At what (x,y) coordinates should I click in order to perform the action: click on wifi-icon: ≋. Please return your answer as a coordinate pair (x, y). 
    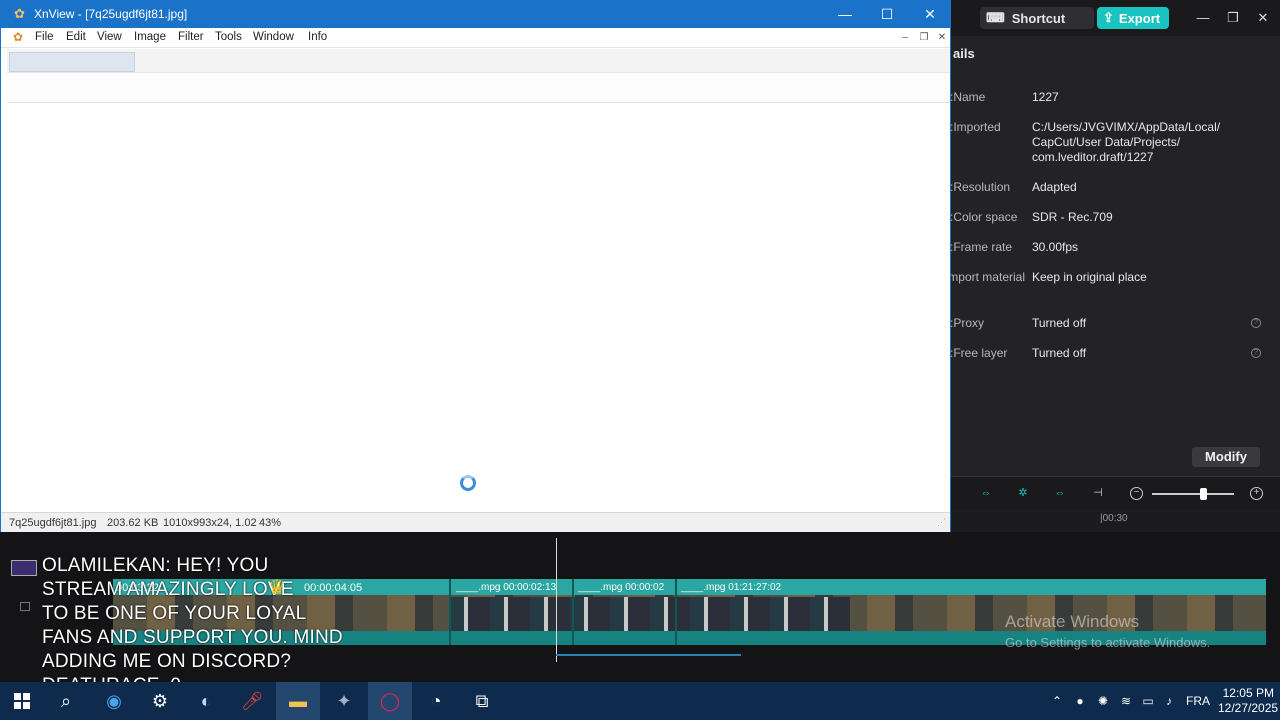
    Looking at the image, I should click on (1126, 701).